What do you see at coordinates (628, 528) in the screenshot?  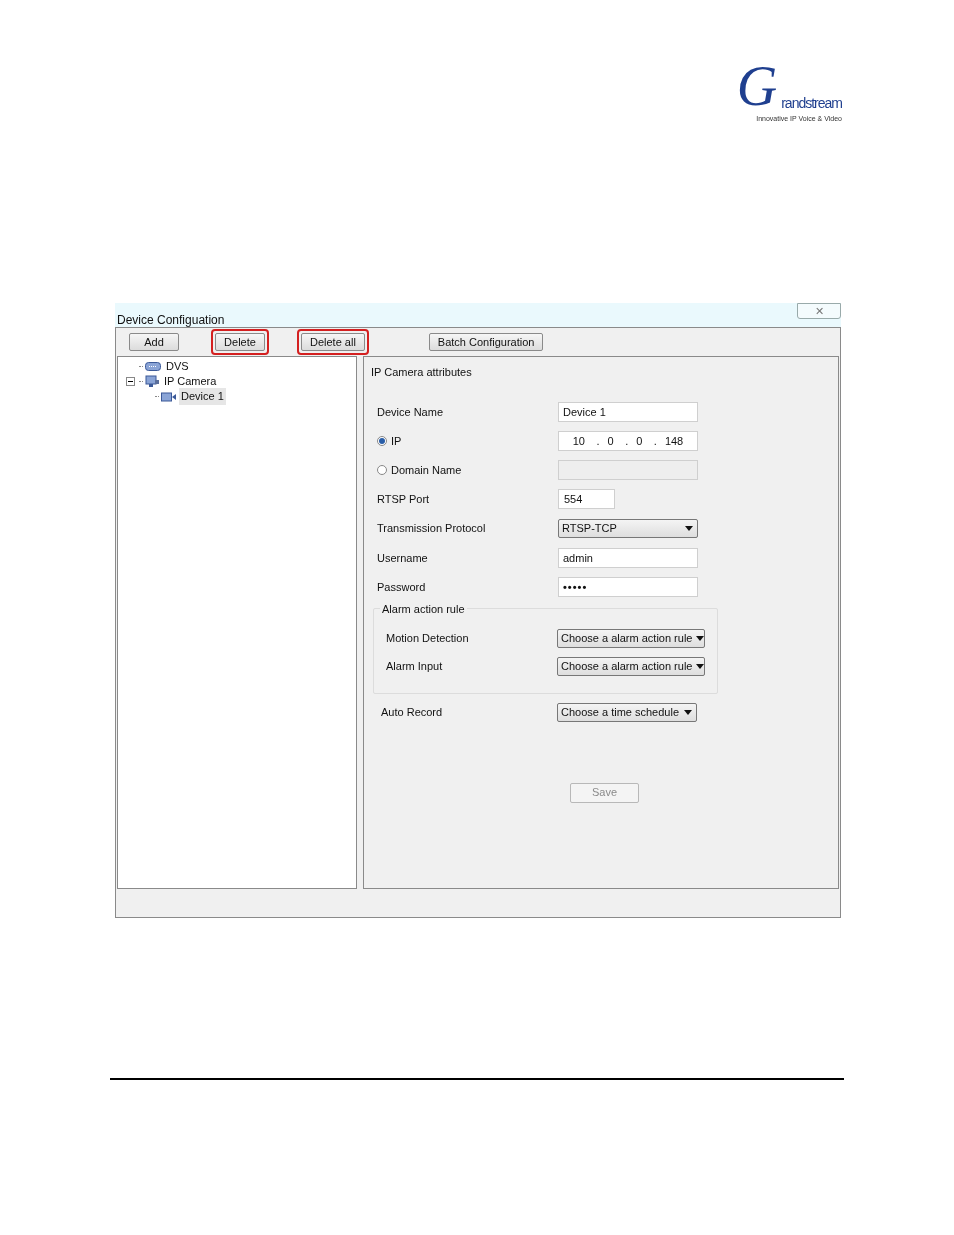 I see `dropdown: RTSP-TCP` at bounding box center [628, 528].